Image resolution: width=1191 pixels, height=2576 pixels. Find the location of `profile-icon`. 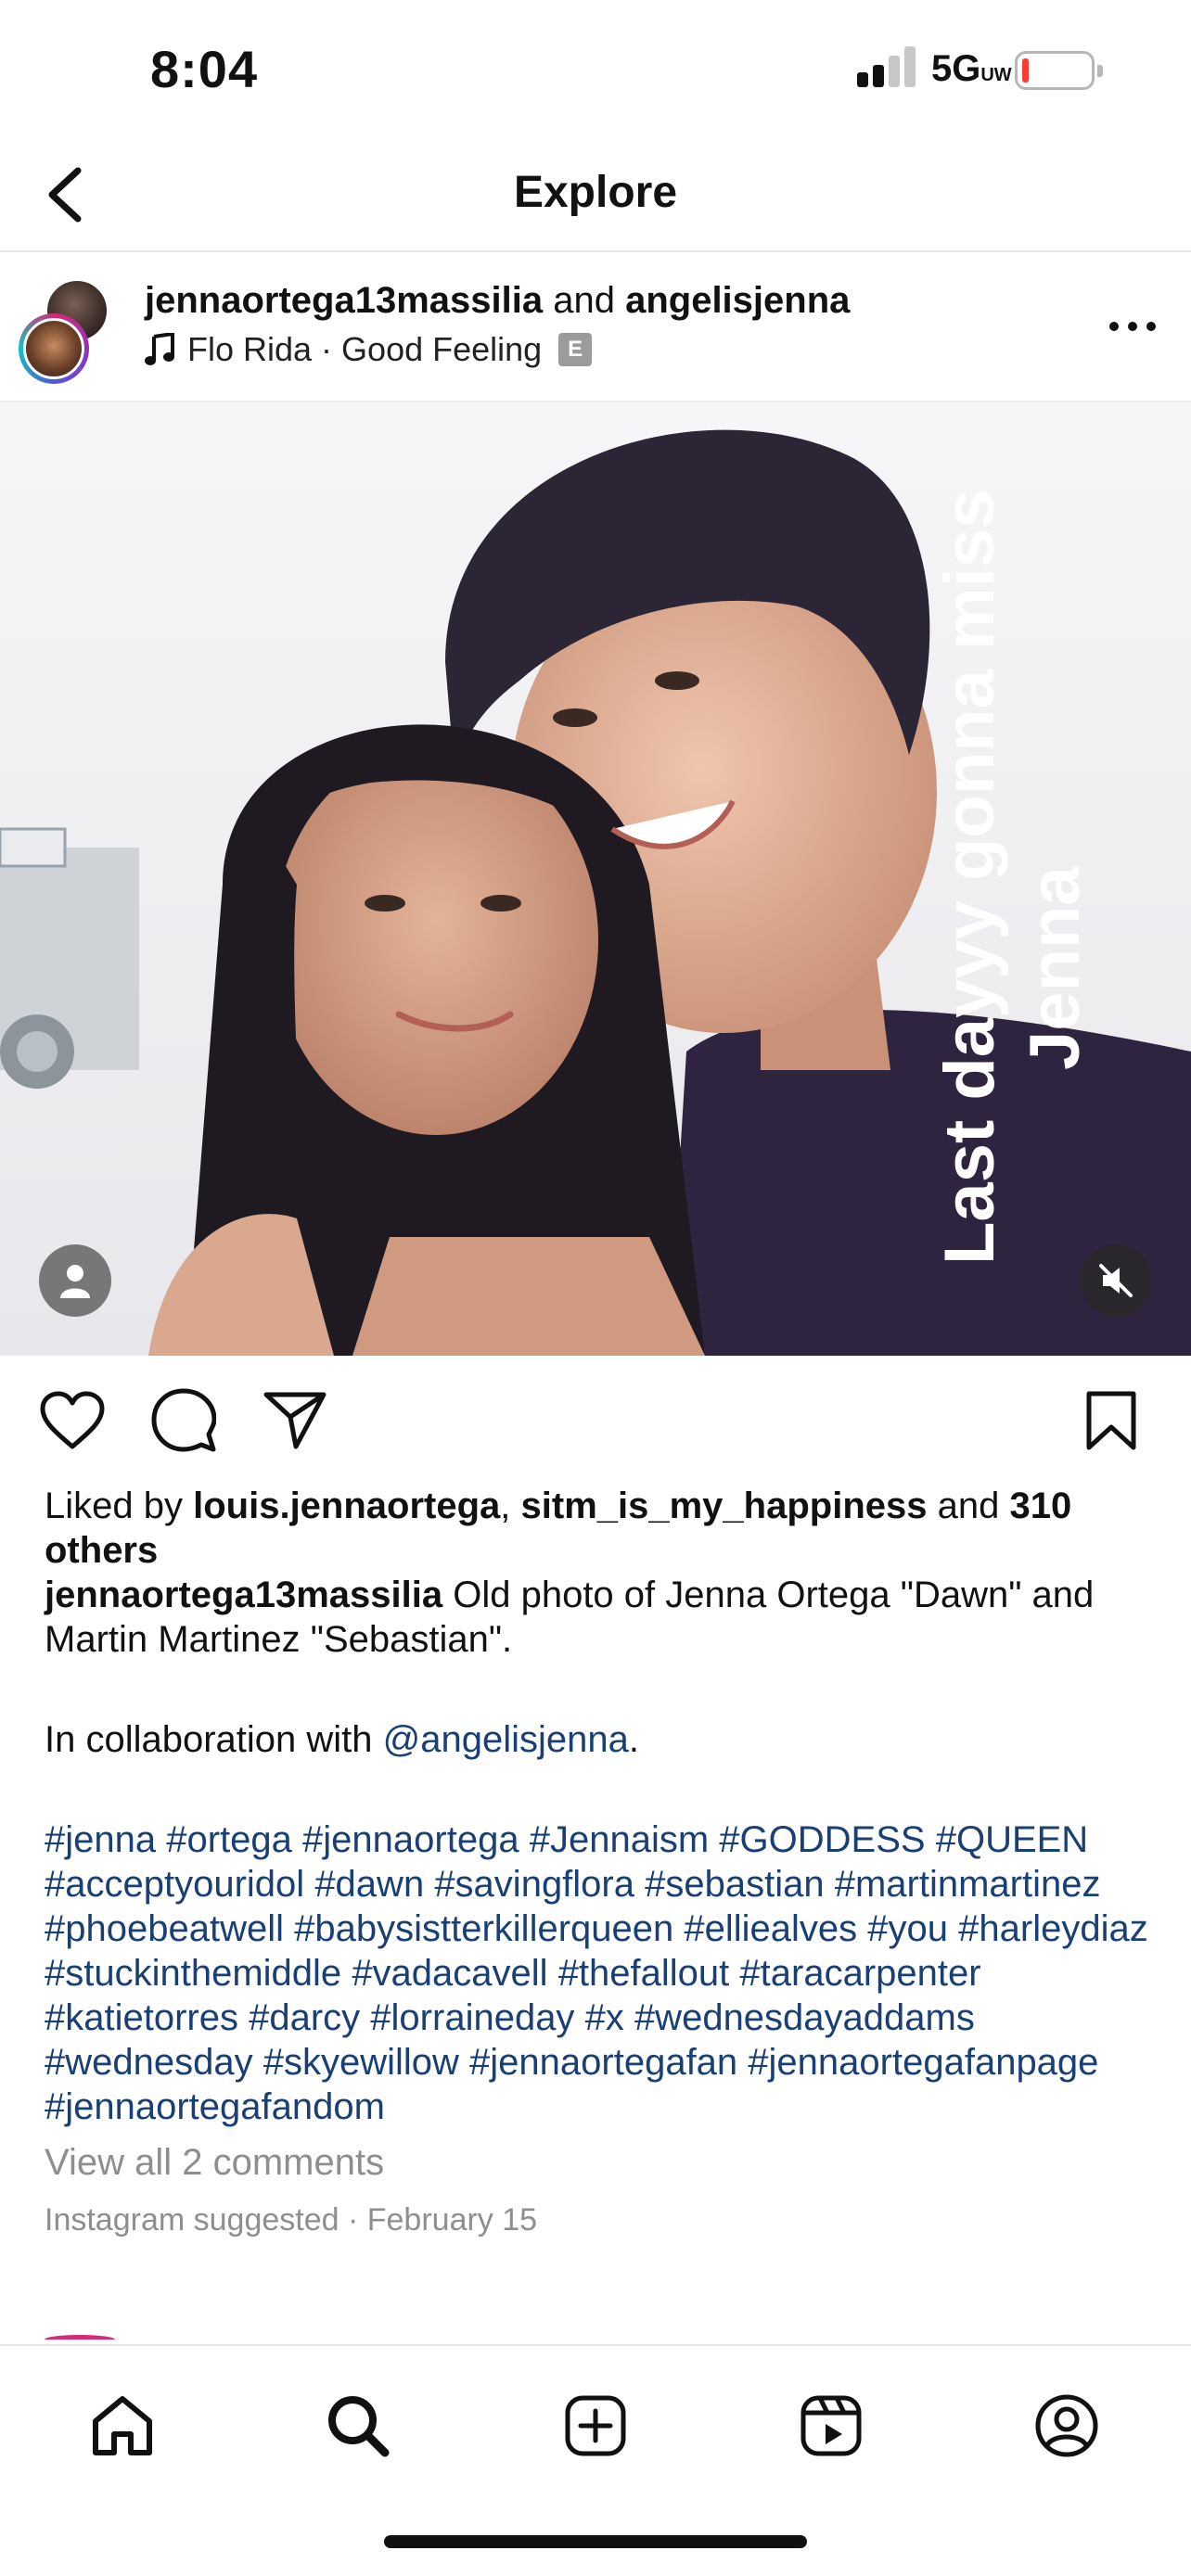

profile-icon is located at coordinates (1066, 2425).